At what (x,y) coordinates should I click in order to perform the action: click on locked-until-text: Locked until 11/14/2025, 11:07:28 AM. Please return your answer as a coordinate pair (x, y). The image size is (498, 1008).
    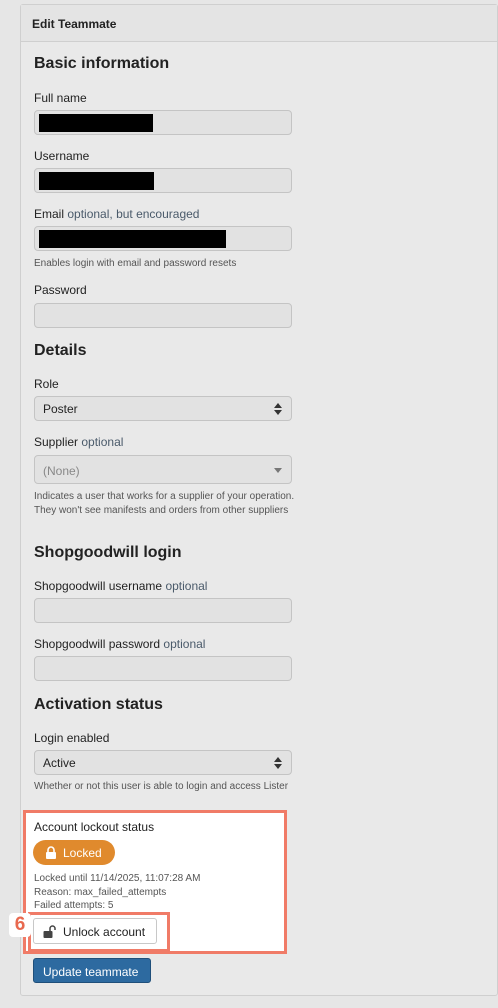
    Looking at the image, I should click on (117, 878).